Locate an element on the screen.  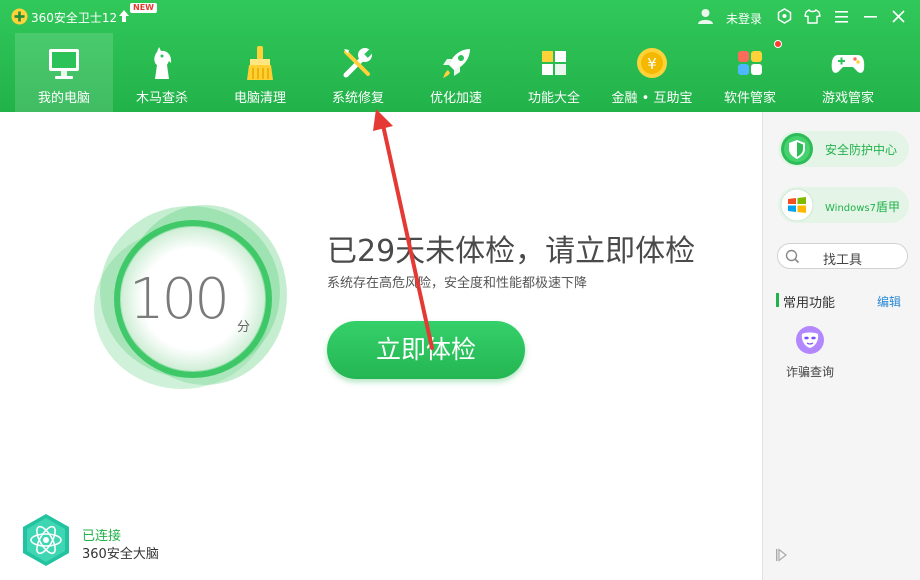
search-icon is located at coordinates (792, 256).